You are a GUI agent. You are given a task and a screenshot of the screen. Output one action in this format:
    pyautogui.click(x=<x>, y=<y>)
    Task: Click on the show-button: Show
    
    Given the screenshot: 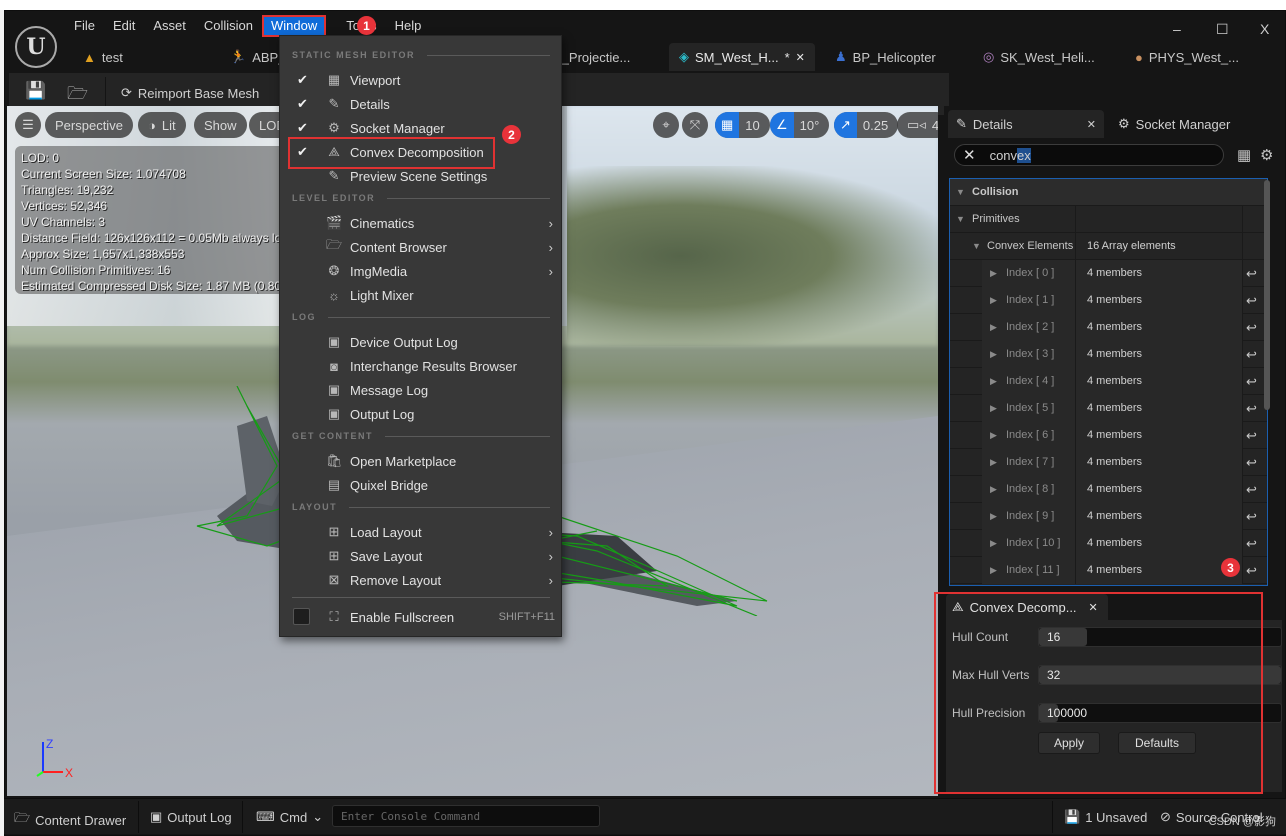 What is the action you would take?
    pyautogui.click(x=220, y=125)
    